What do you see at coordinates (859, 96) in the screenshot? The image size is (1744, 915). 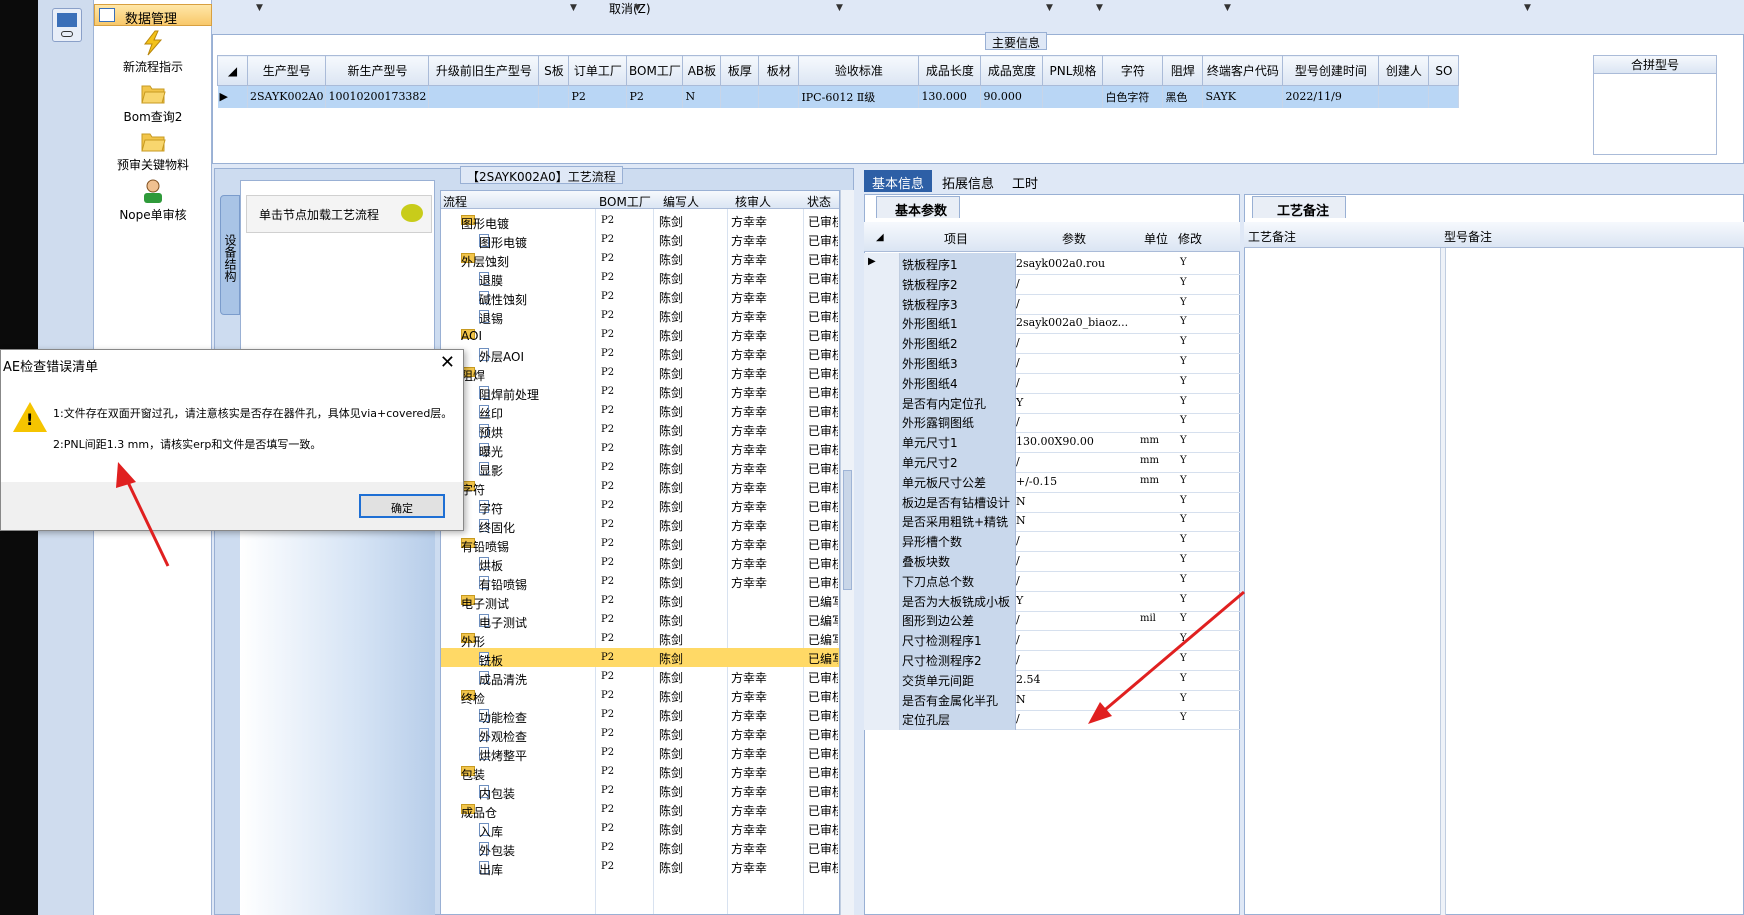 I see `table-cell: IPC-6012 Ⅱ级` at bounding box center [859, 96].